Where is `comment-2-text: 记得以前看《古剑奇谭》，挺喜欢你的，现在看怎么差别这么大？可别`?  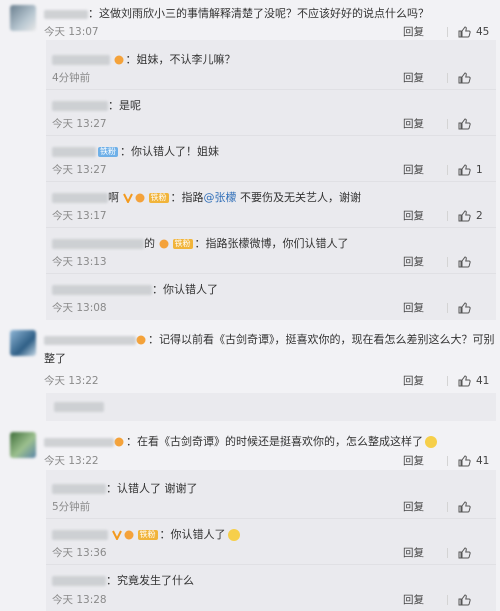
comment-2-text: 记得以前看《古剑奇谭》，挺喜欢你的，现在看怎么差别这么大？可别 is located at coordinates (327, 339).